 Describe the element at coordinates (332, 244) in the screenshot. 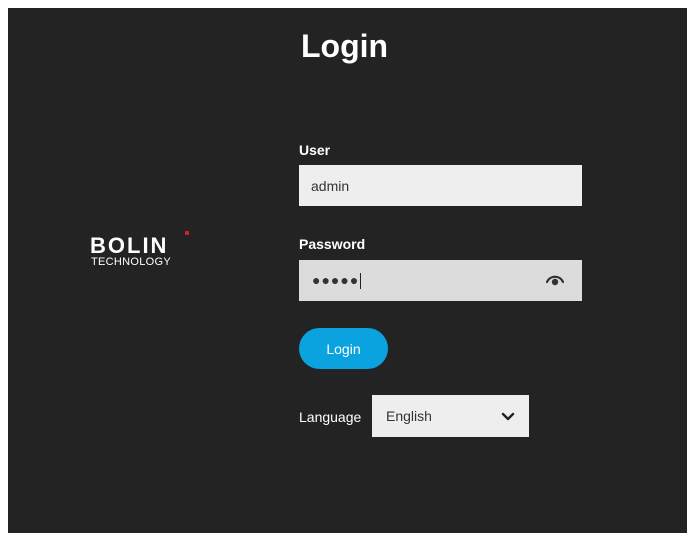

I see `password-label: Password` at that location.